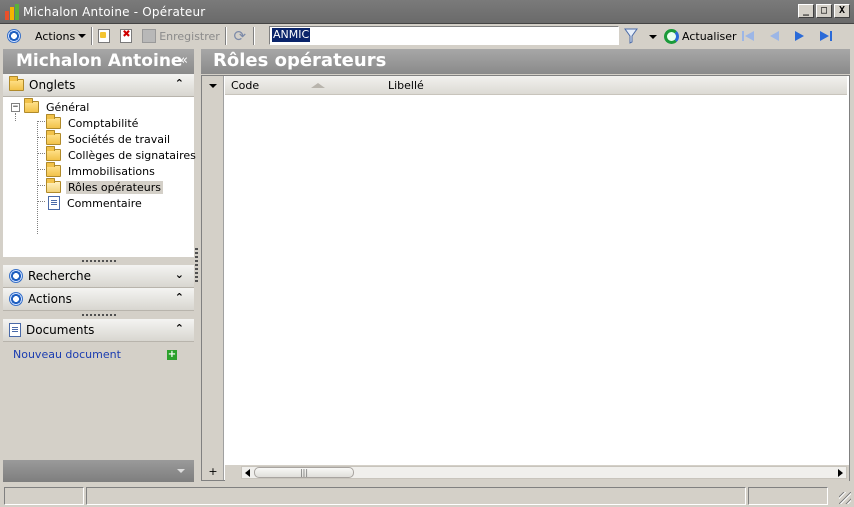 The width and height of the screenshot is (854, 507). I want to click on collapse-node-icon: −, so click(15, 107).